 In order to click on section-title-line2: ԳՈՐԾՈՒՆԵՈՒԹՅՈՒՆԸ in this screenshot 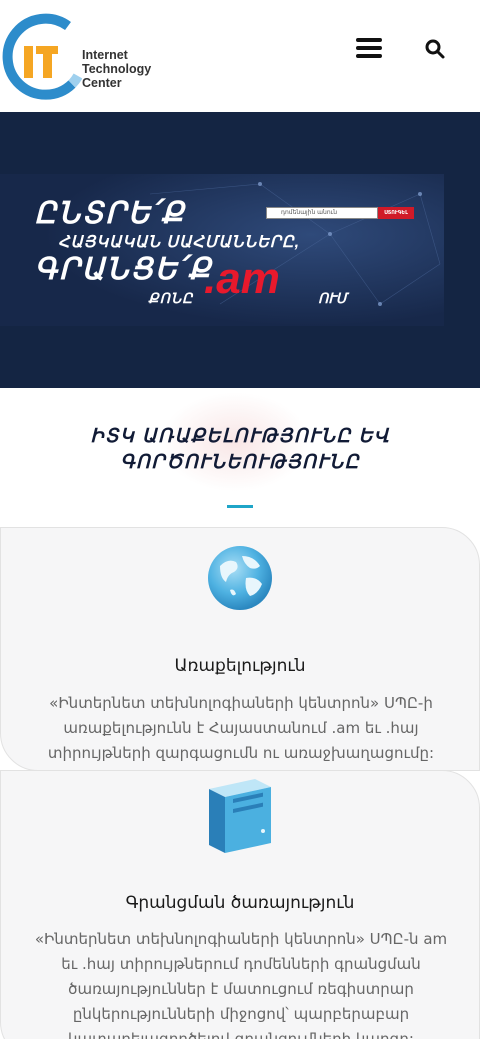, I will do `click(240, 462)`.